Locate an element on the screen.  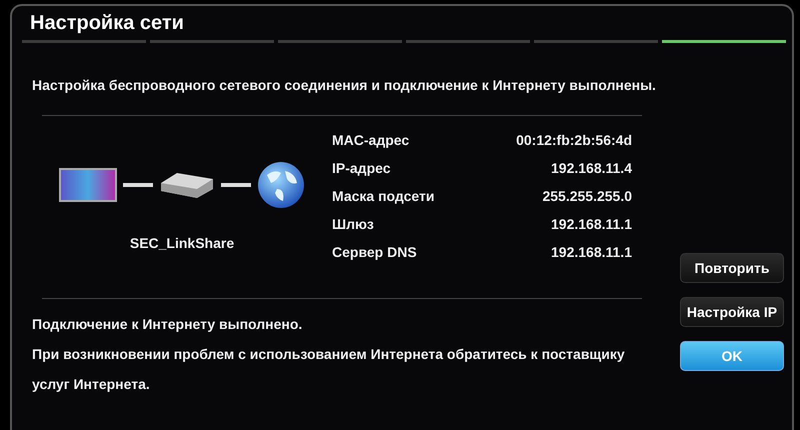
network-name: SEC_LinkShare is located at coordinates (182, 243).